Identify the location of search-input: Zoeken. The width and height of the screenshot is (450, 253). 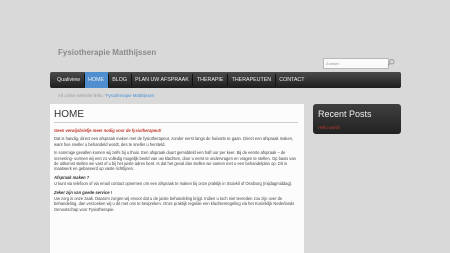
(356, 63).